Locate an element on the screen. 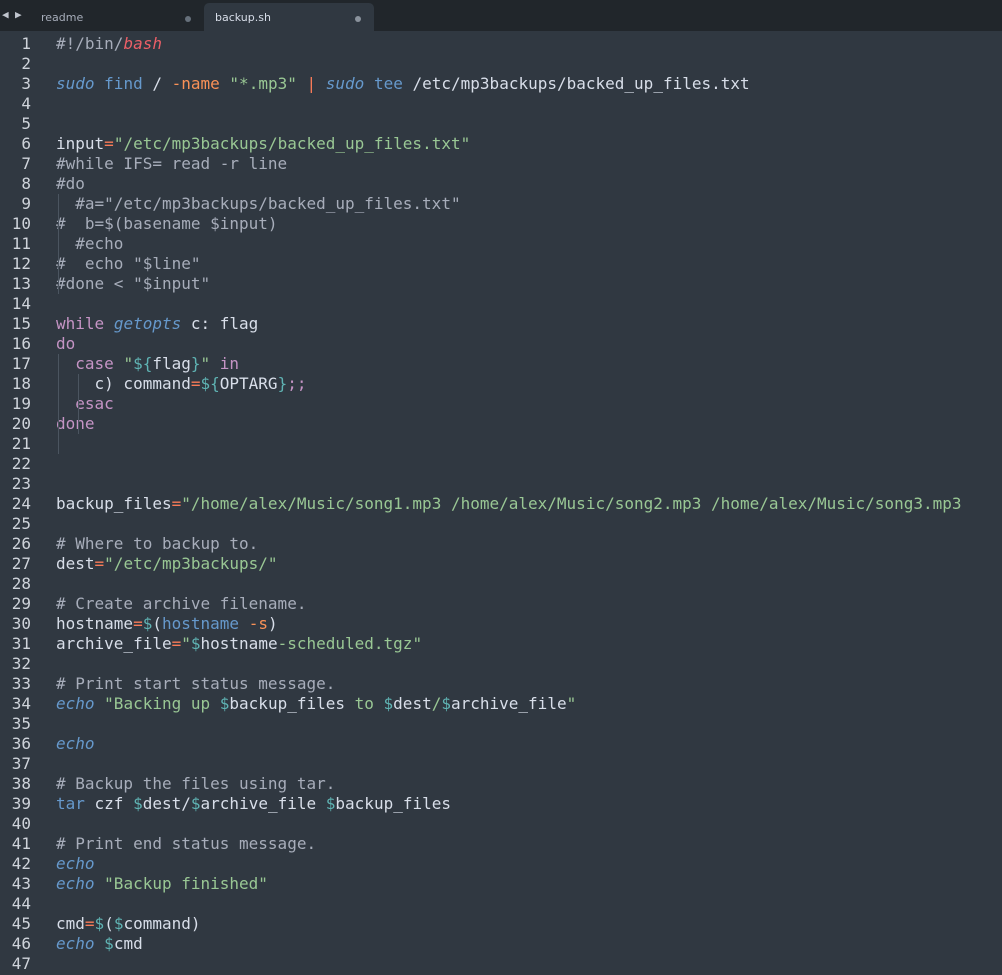 This screenshot has width=1002, height=975. code-token: #done < "$input" is located at coordinates (133, 283).